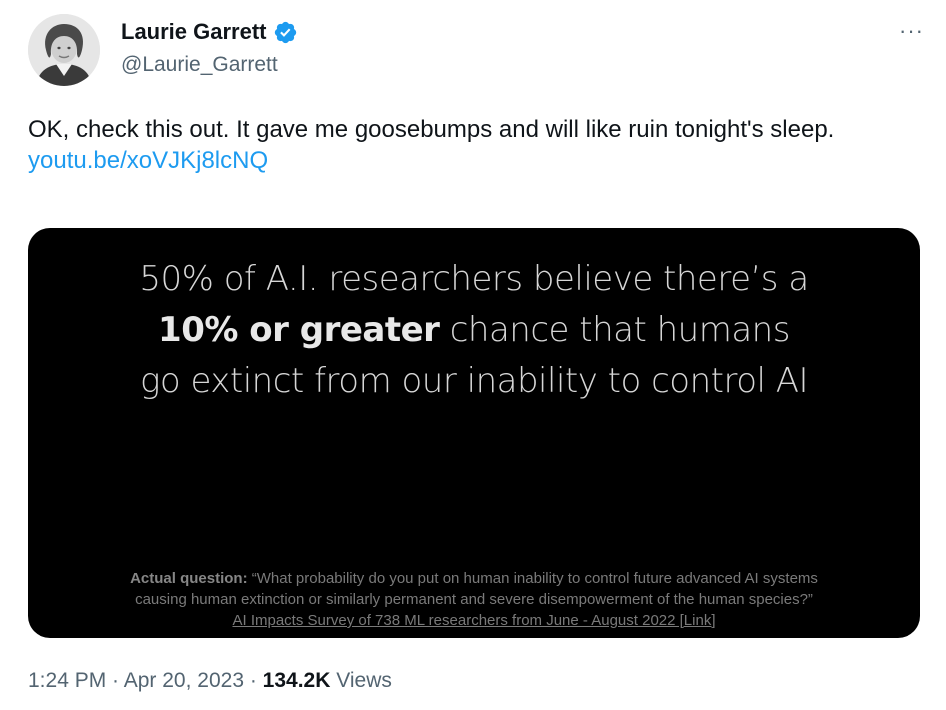  Describe the element at coordinates (615, 330) in the screenshot. I see `headline-line-2-rest: chance that humans` at that location.